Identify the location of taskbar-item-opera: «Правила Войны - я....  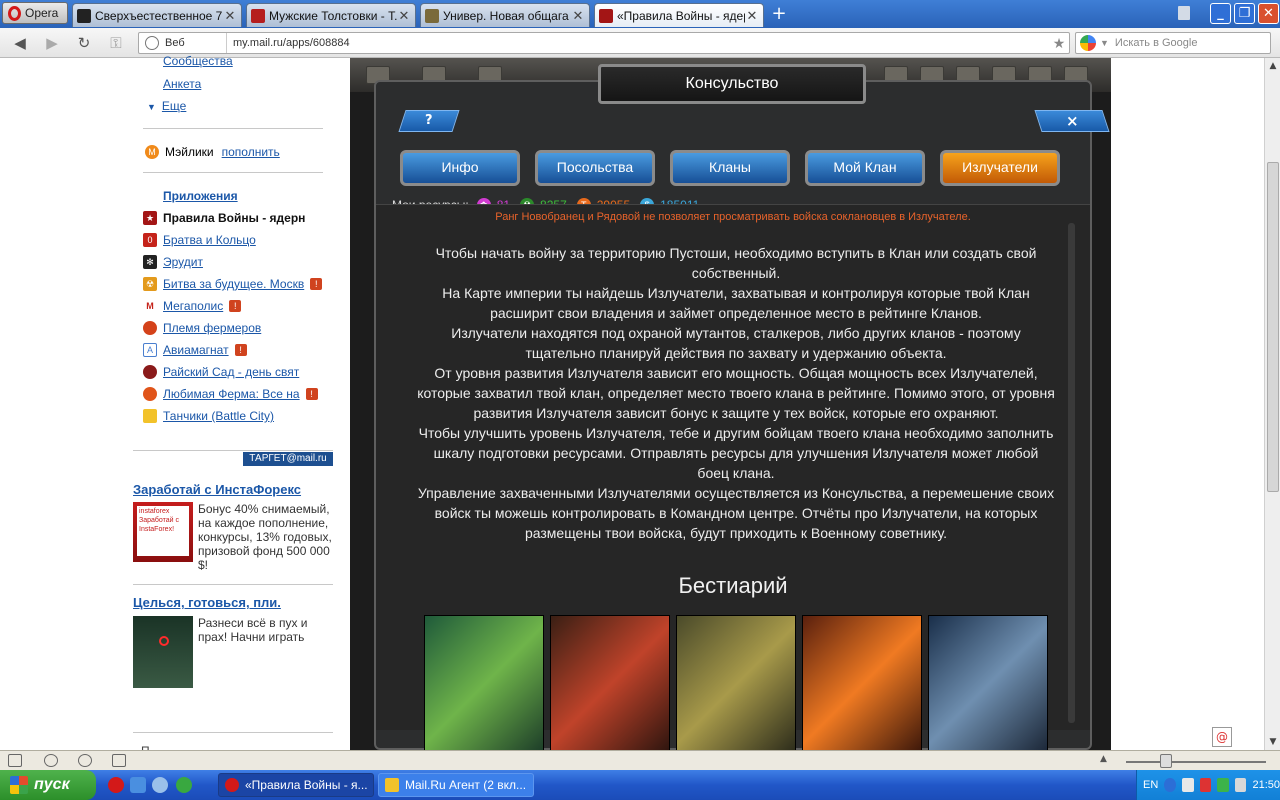
(296, 785).